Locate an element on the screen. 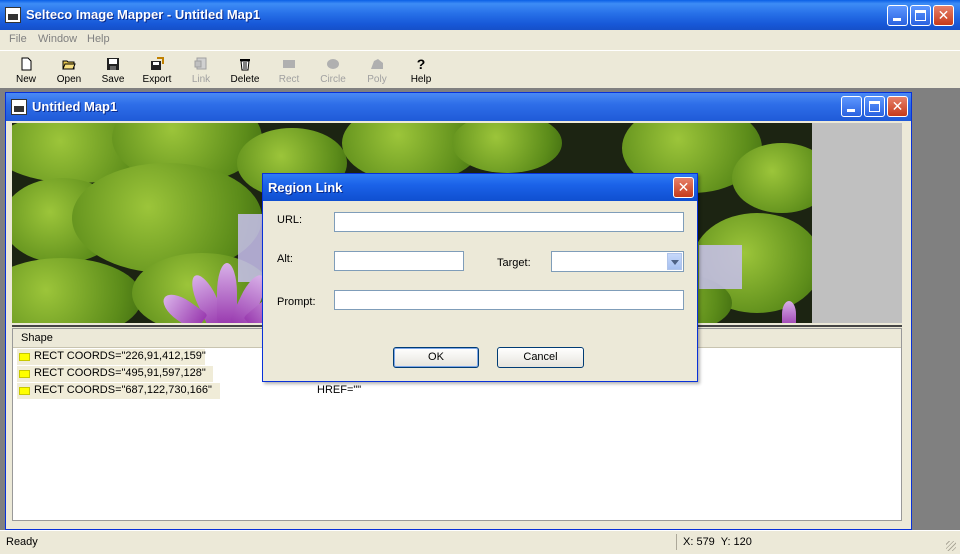 Image resolution: width=960 pixels, height=554 pixels. circle-icon is located at coordinates (333, 64).